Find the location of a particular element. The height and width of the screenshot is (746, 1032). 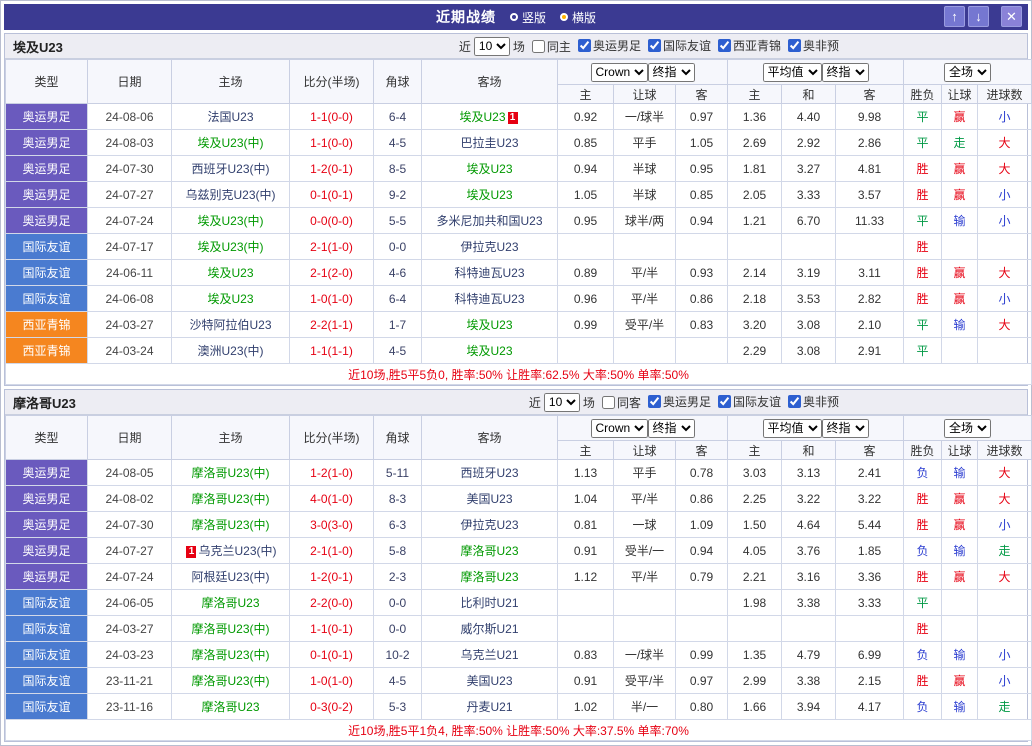

score-cell: 3-0(3-0) is located at coordinates (331, 524).